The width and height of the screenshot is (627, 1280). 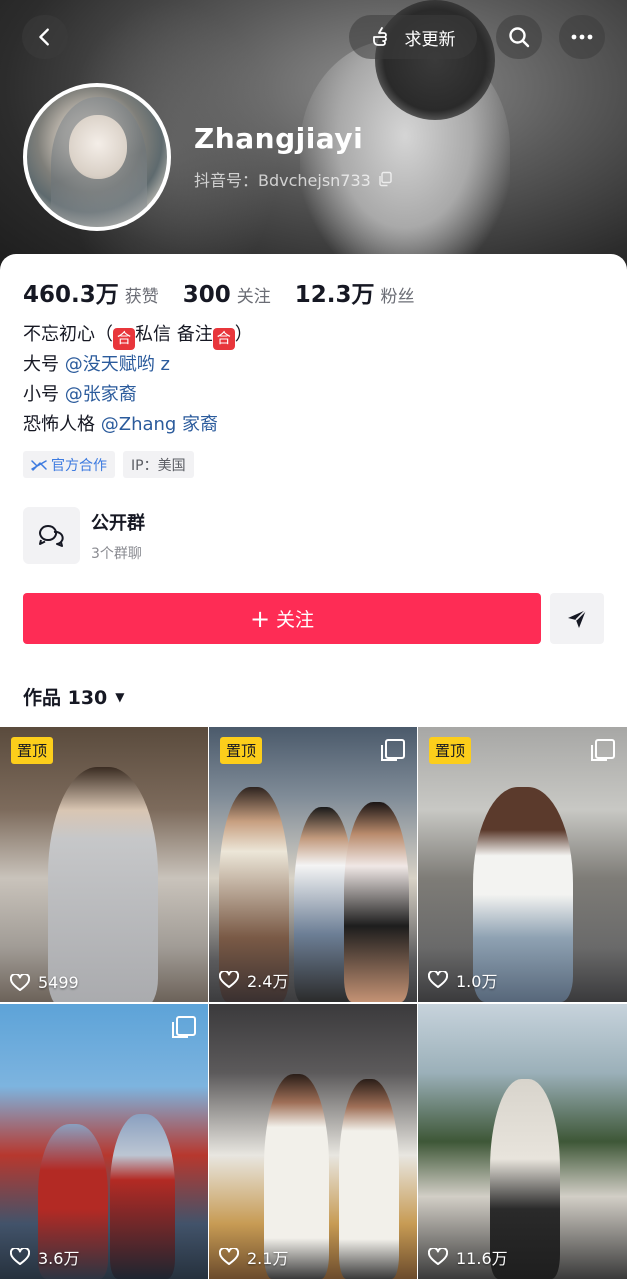 I want to click on douyin-id: 抖音号：Bdvchejsn733, so click(x=293, y=179).